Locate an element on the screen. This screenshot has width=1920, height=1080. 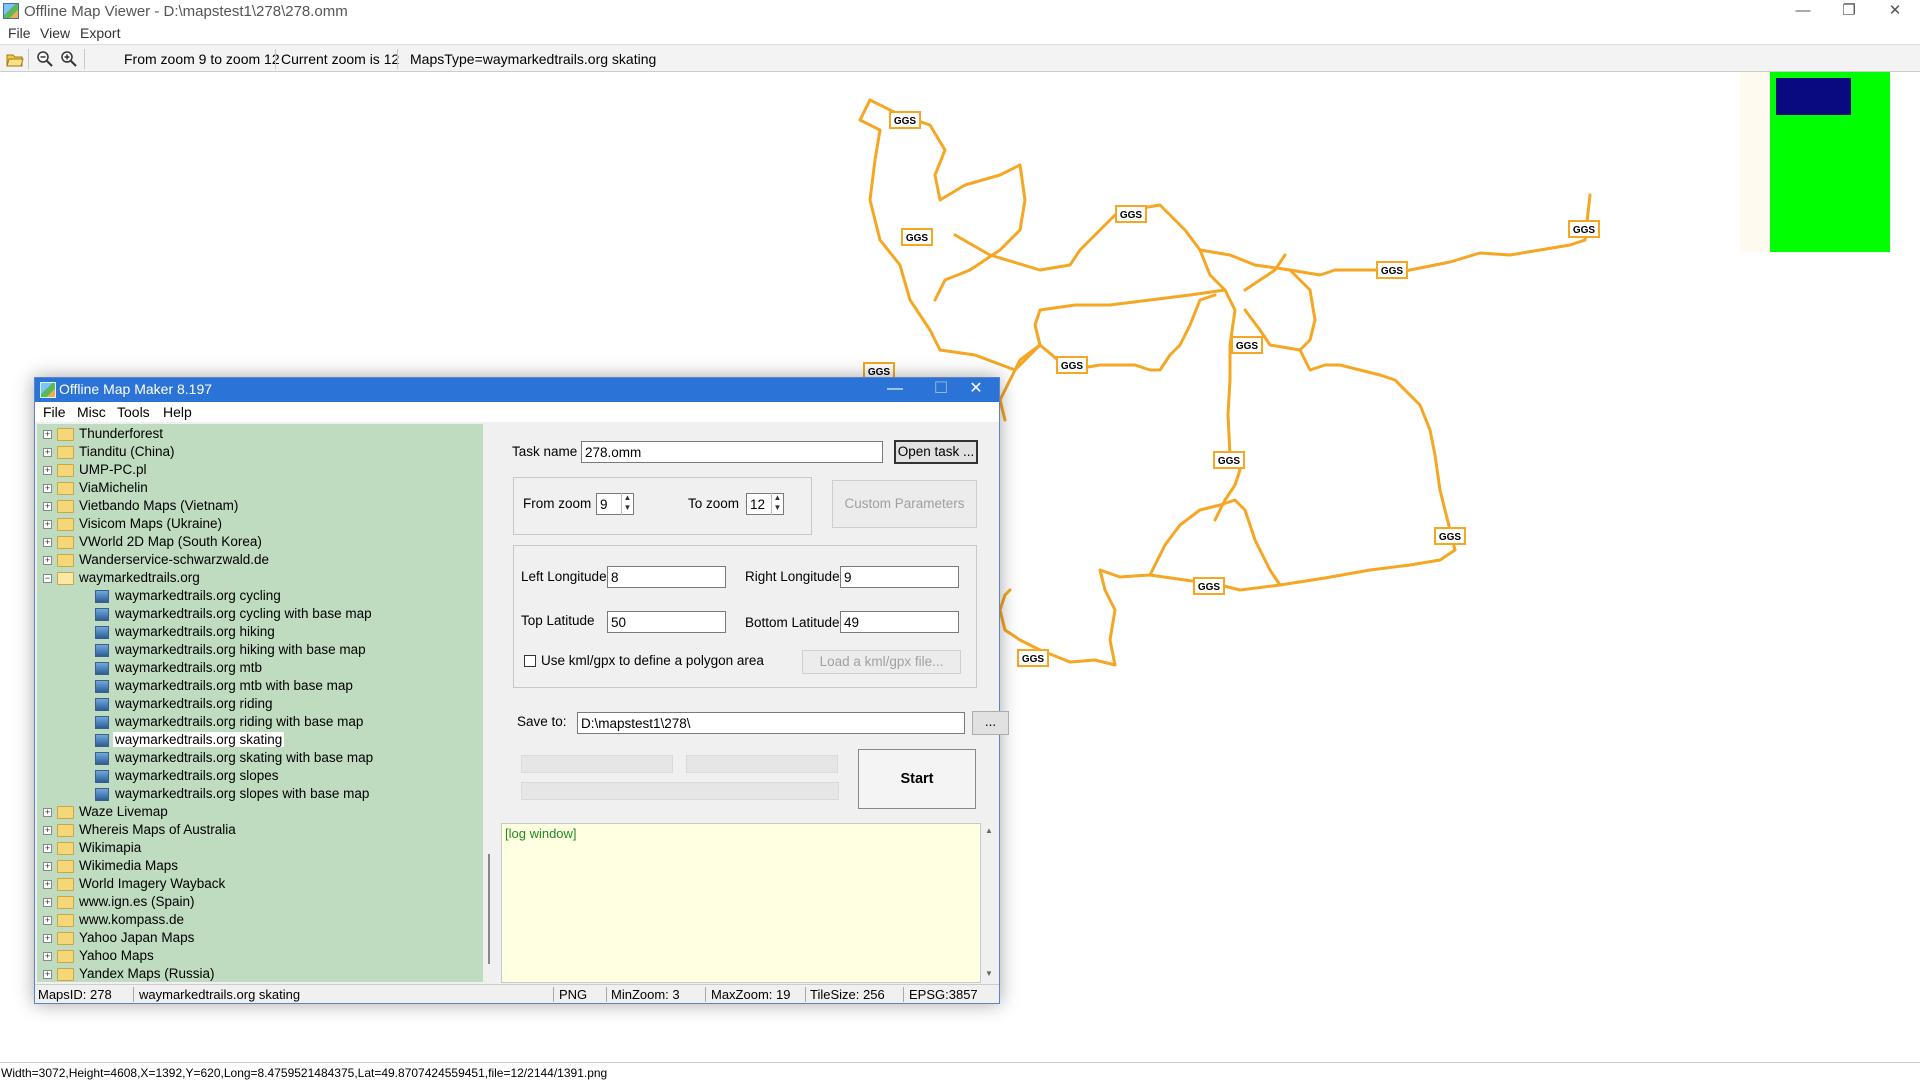
start-button: Start is located at coordinates (917, 779).